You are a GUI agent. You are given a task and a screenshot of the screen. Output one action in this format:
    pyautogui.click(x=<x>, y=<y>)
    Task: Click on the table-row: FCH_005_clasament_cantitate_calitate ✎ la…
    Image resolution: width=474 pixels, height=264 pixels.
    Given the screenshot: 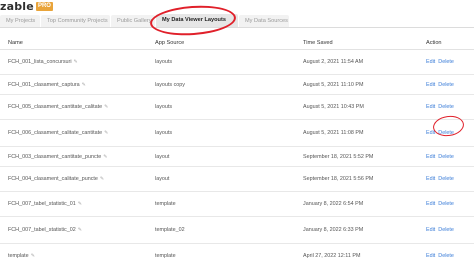 What is the action you would take?
    pyautogui.click(x=237, y=107)
    